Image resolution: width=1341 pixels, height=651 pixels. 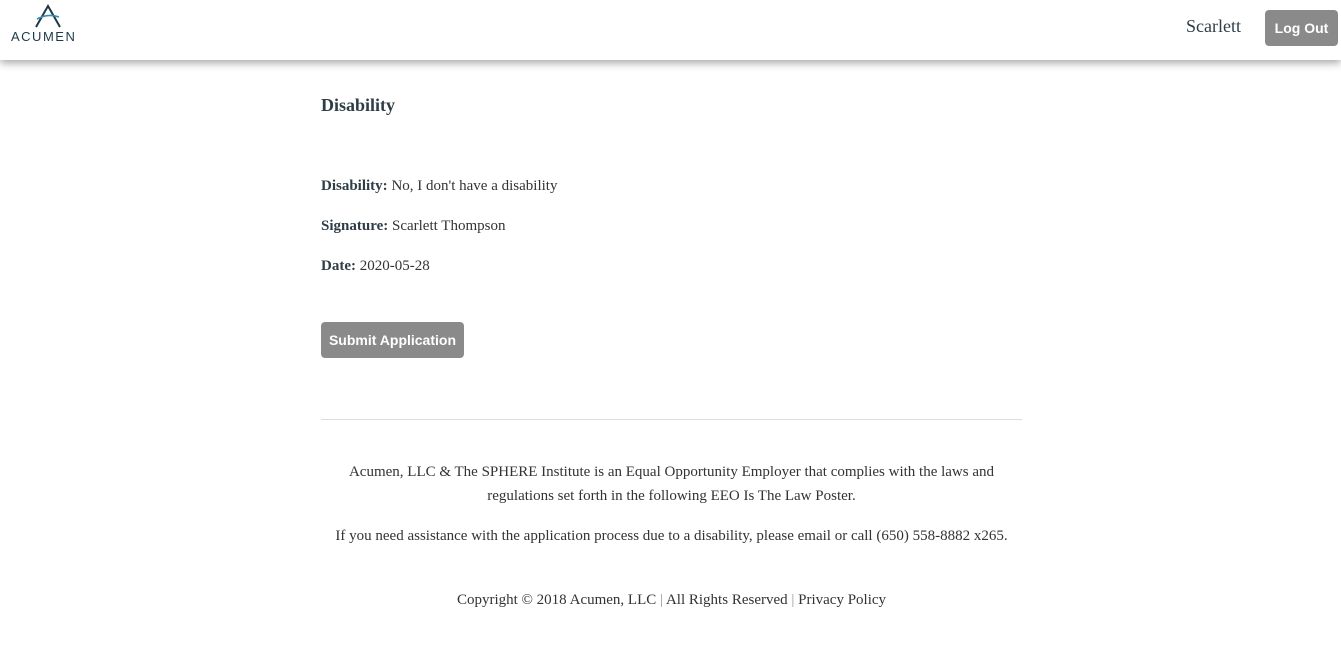 What do you see at coordinates (842, 600) in the screenshot?
I see `privacy-policy-link: Privacy Policy` at bounding box center [842, 600].